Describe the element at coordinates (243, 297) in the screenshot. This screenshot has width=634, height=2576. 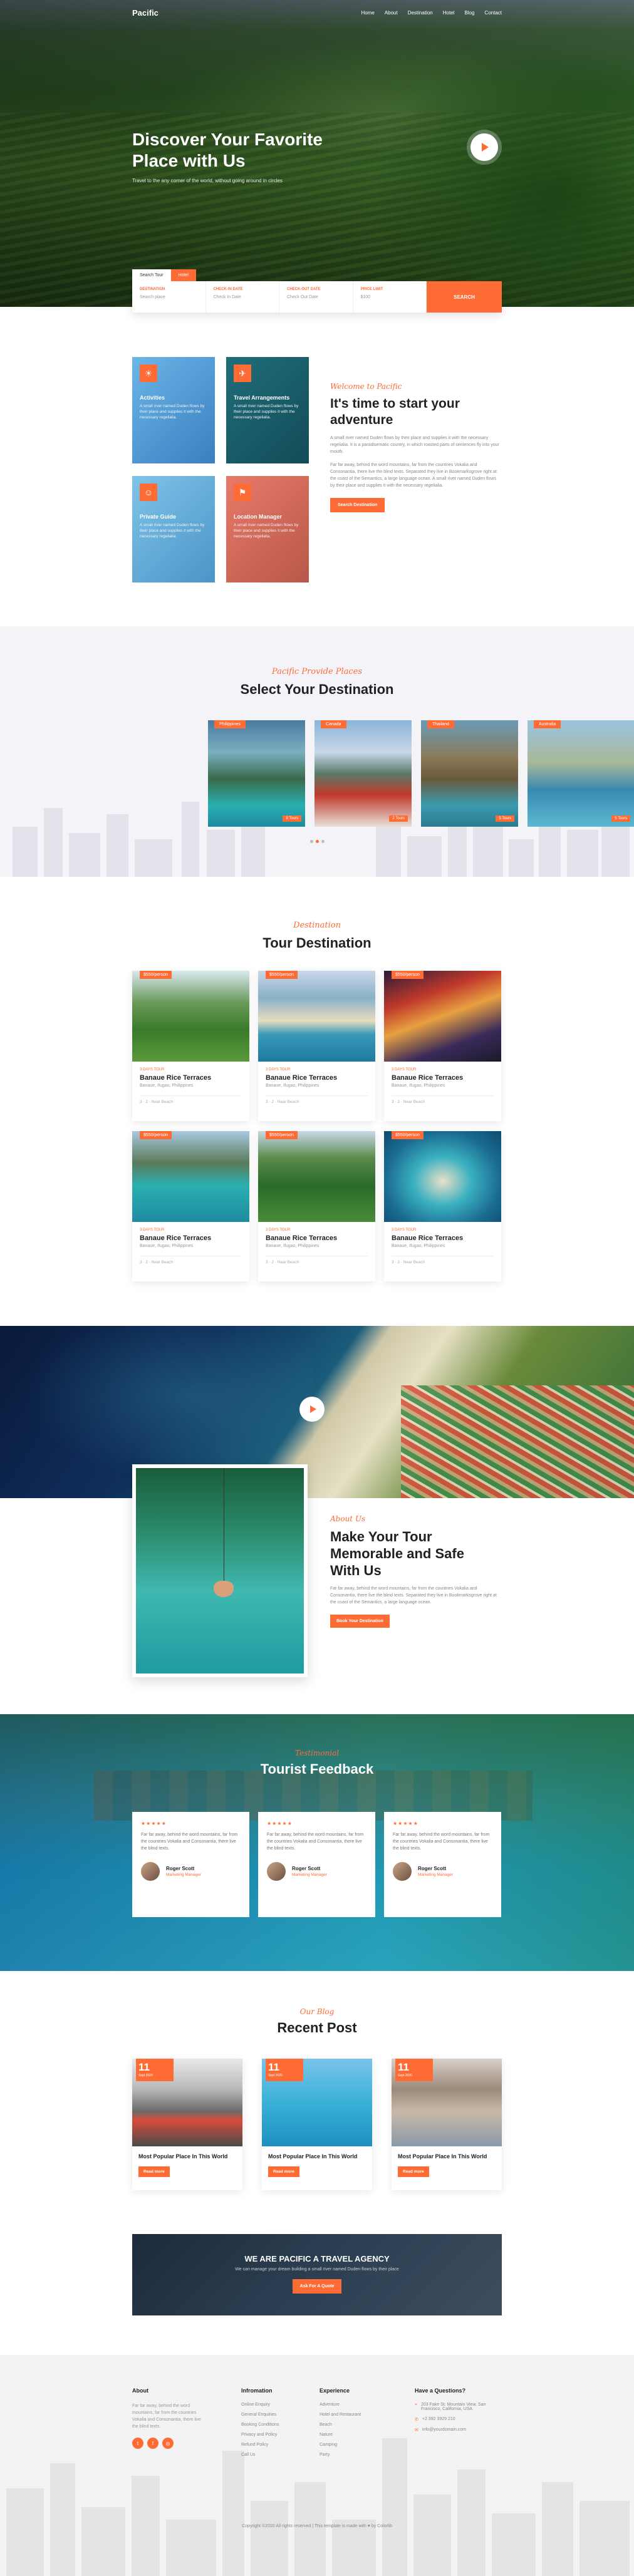
I see `checkin-field: CHECK-IN DATE Check In Date` at that location.